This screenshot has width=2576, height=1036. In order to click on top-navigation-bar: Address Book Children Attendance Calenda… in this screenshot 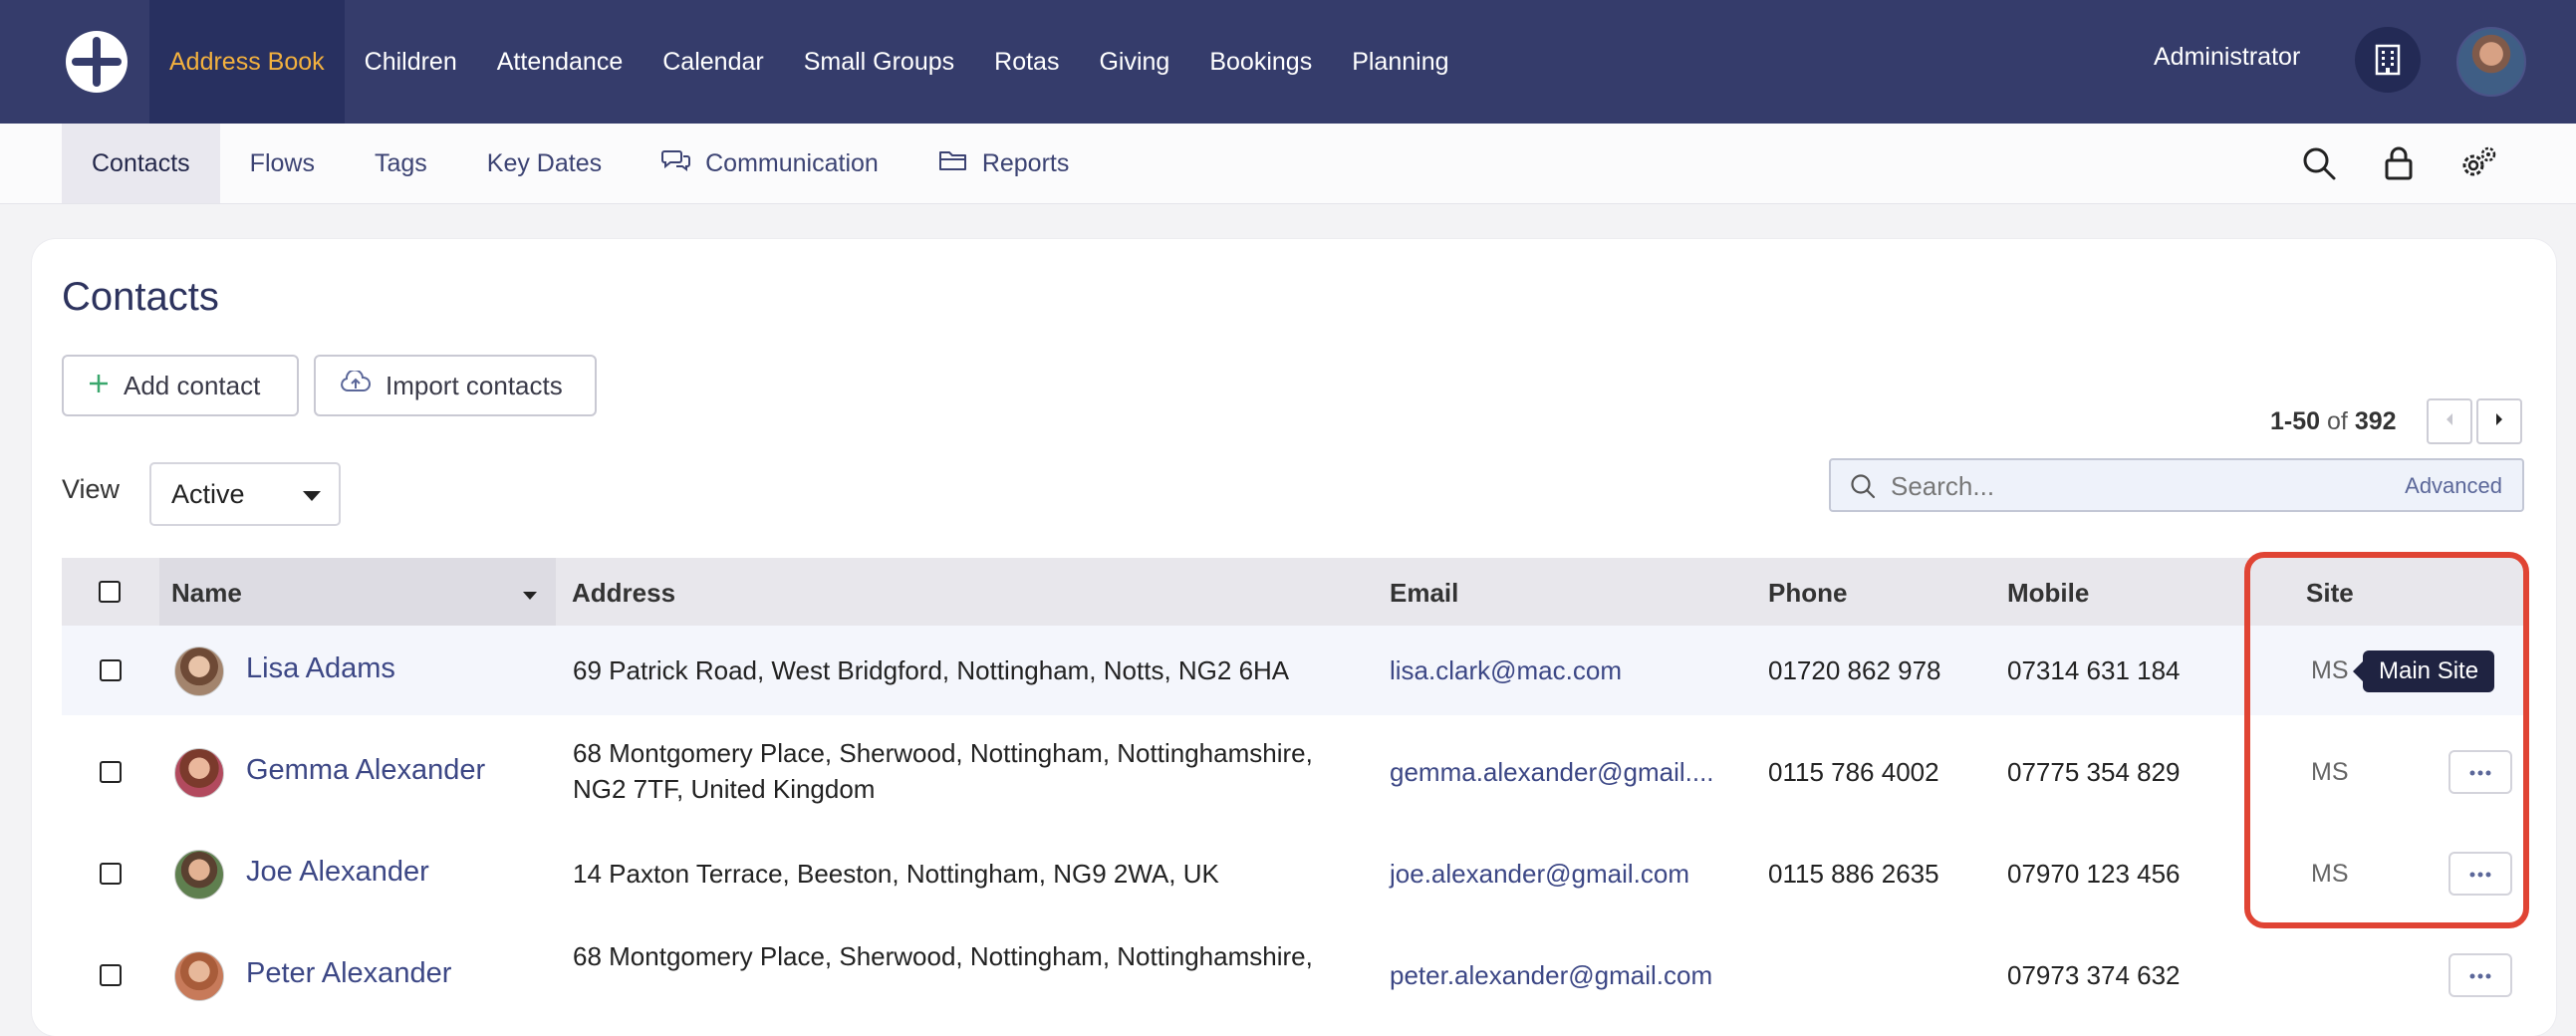, I will do `click(1288, 62)`.